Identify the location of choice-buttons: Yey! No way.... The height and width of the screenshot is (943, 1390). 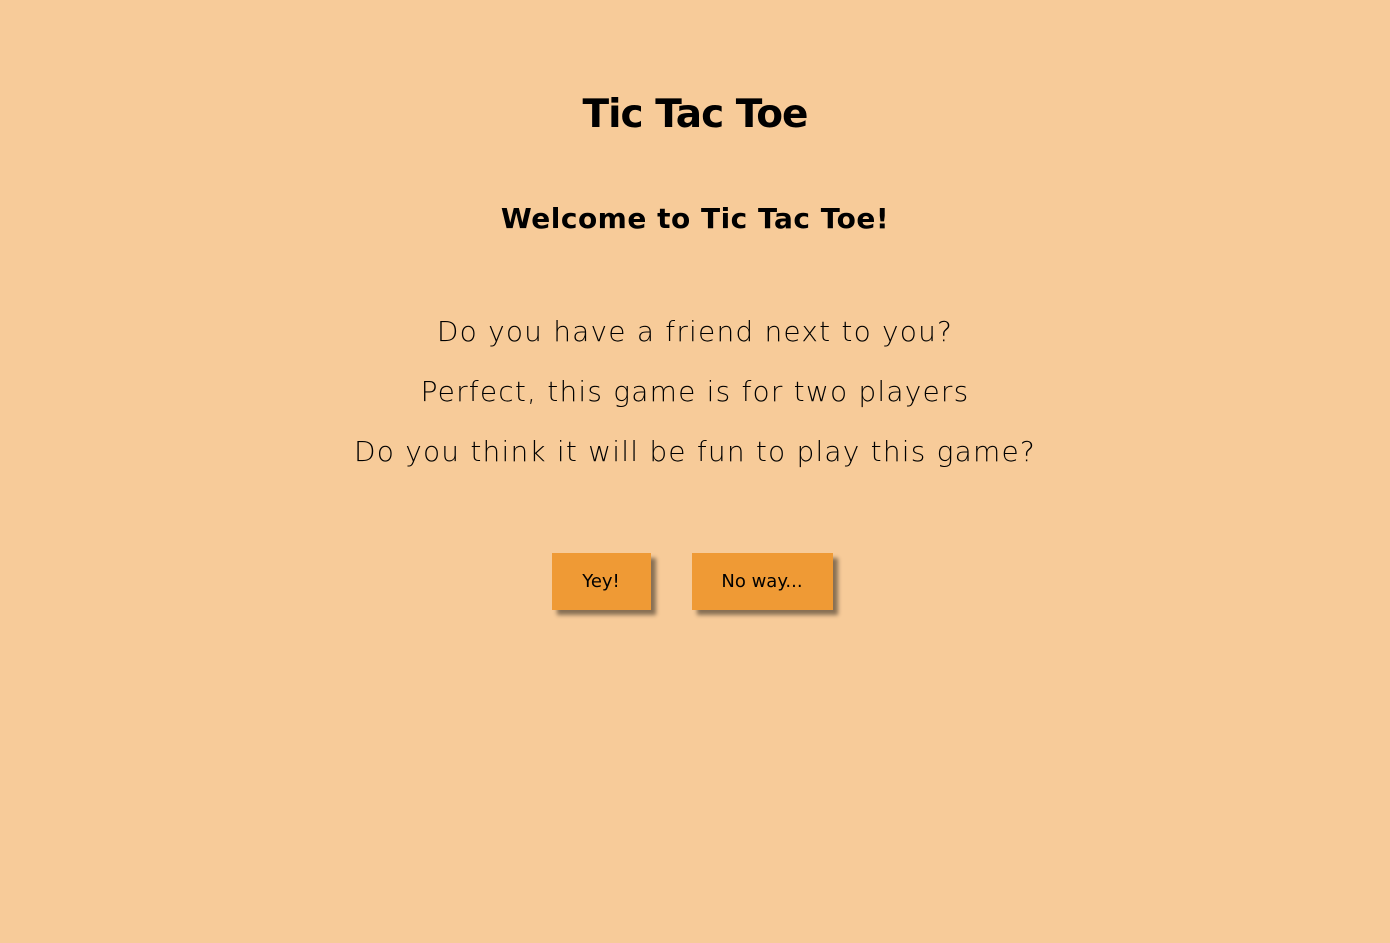
(695, 581).